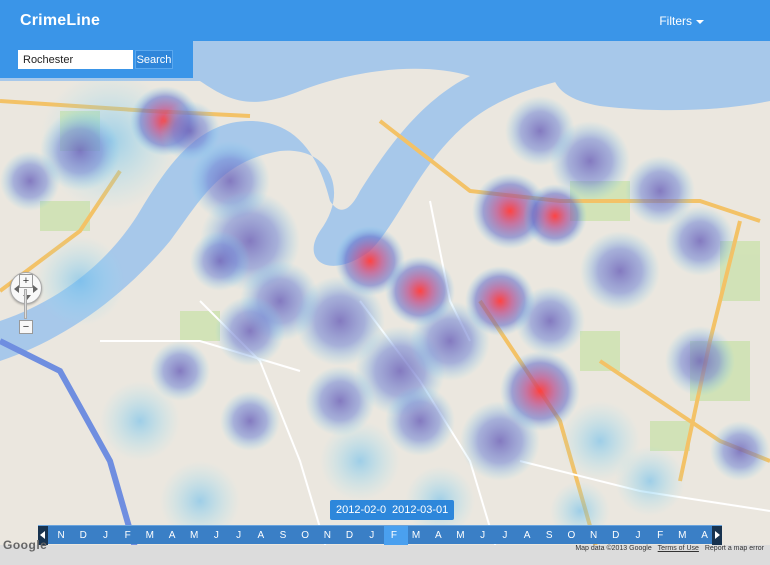 Image resolution: width=770 pixels, height=565 pixels. What do you see at coordinates (613, 548) in the screenshot?
I see `map-data-text: Map data ©2013 Google` at bounding box center [613, 548].